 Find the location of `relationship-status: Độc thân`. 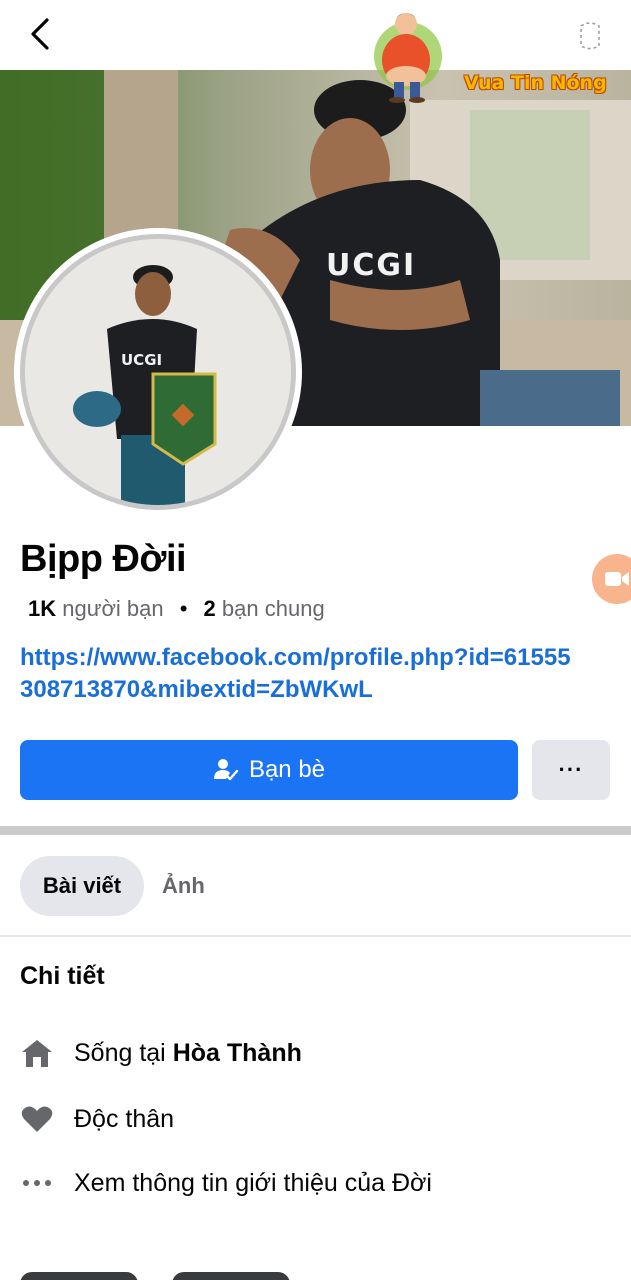

relationship-status: Độc thân is located at coordinates (124, 1118).